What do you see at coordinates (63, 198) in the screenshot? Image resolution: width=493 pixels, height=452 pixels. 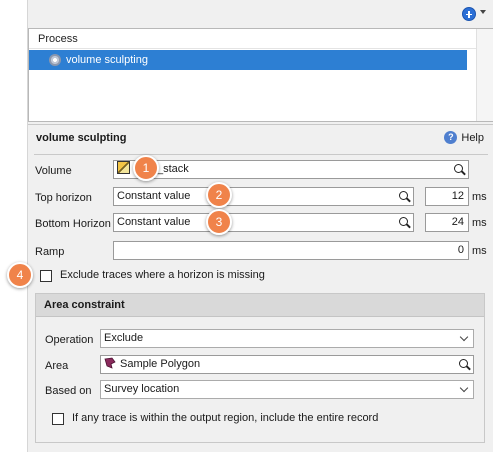 I see `top-horizon-label: Top horizon` at bounding box center [63, 198].